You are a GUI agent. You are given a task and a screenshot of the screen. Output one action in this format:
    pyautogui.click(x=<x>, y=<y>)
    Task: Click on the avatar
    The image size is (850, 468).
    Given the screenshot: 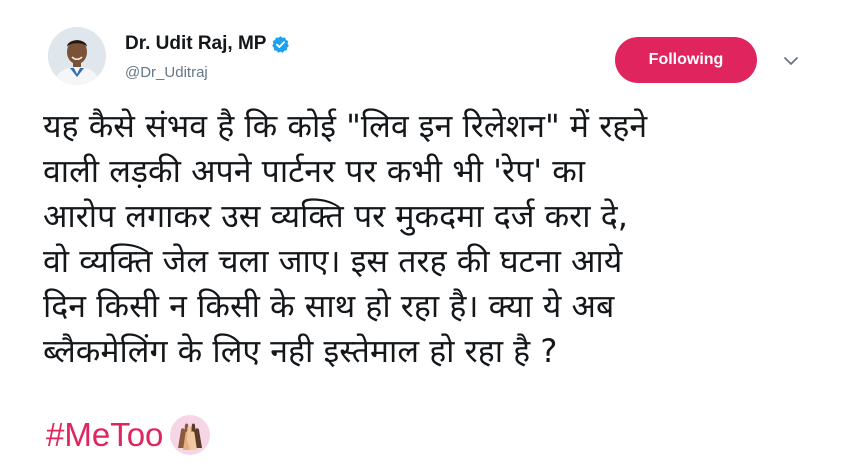 What is the action you would take?
    pyautogui.click(x=77, y=56)
    